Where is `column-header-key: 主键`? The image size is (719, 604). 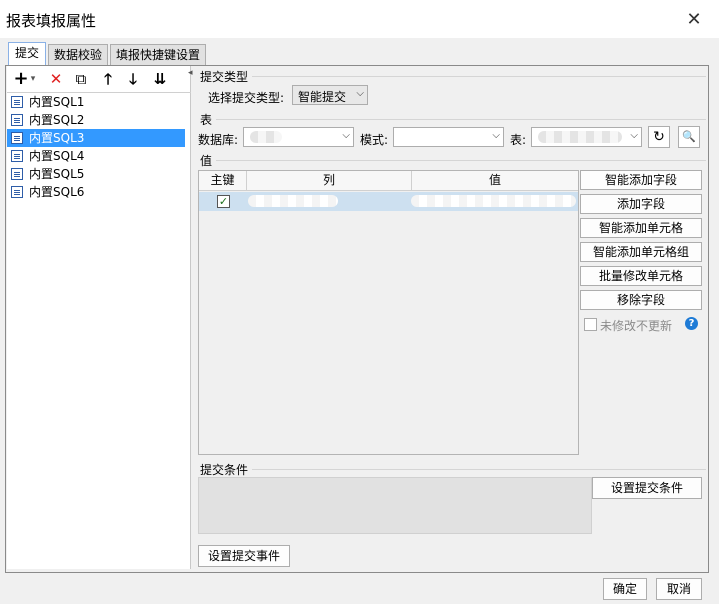 column-header-key: 主键 is located at coordinates (223, 181).